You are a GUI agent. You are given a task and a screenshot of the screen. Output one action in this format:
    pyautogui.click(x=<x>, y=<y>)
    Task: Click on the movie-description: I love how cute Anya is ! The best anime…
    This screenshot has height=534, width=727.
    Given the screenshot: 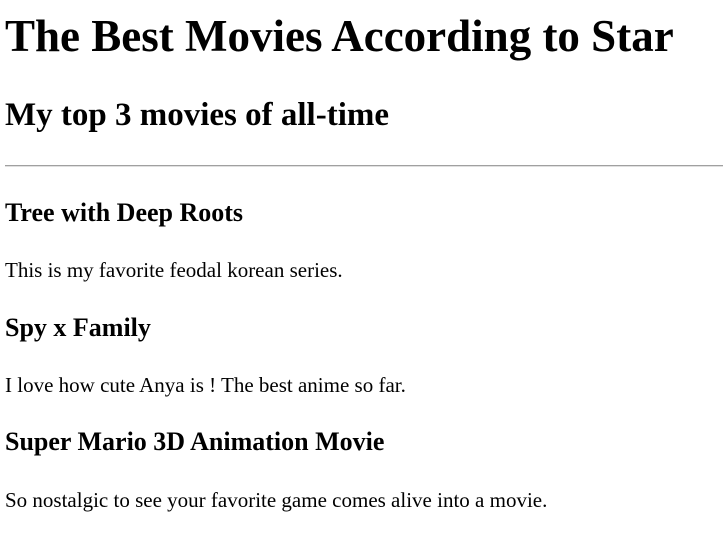 What is the action you would take?
    pyautogui.click(x=205, y=385)
    